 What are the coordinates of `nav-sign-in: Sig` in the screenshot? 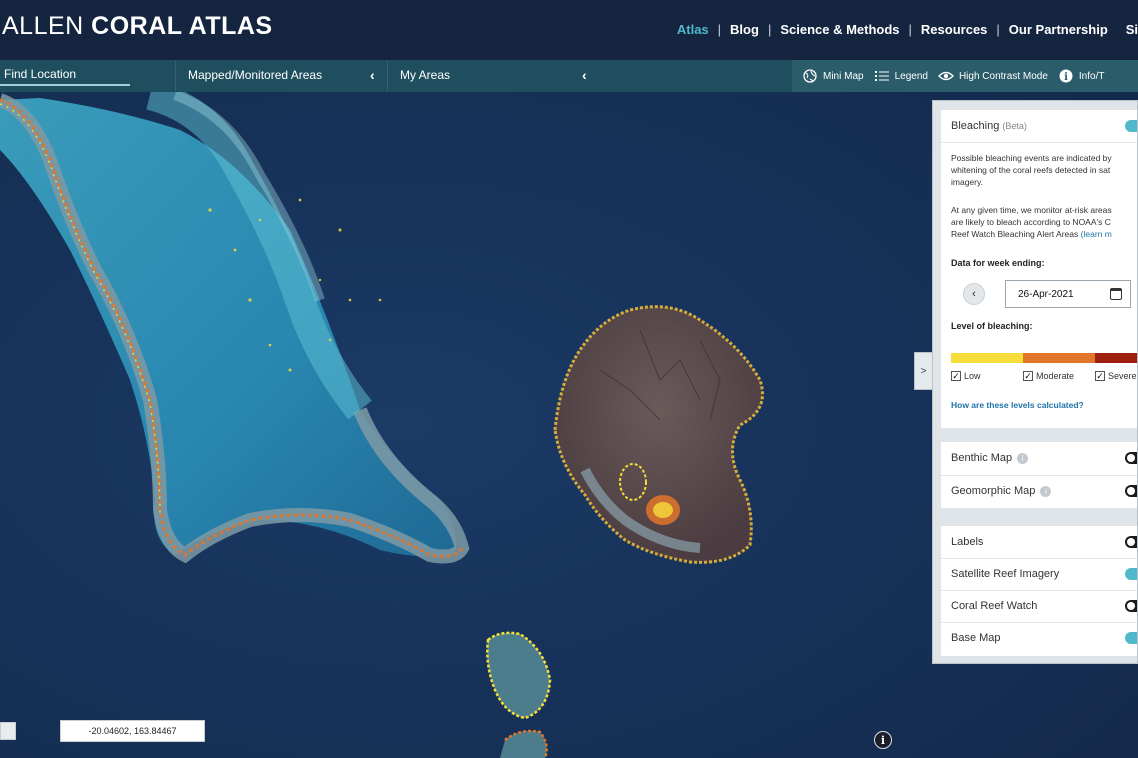 It's located at (1132, 29).